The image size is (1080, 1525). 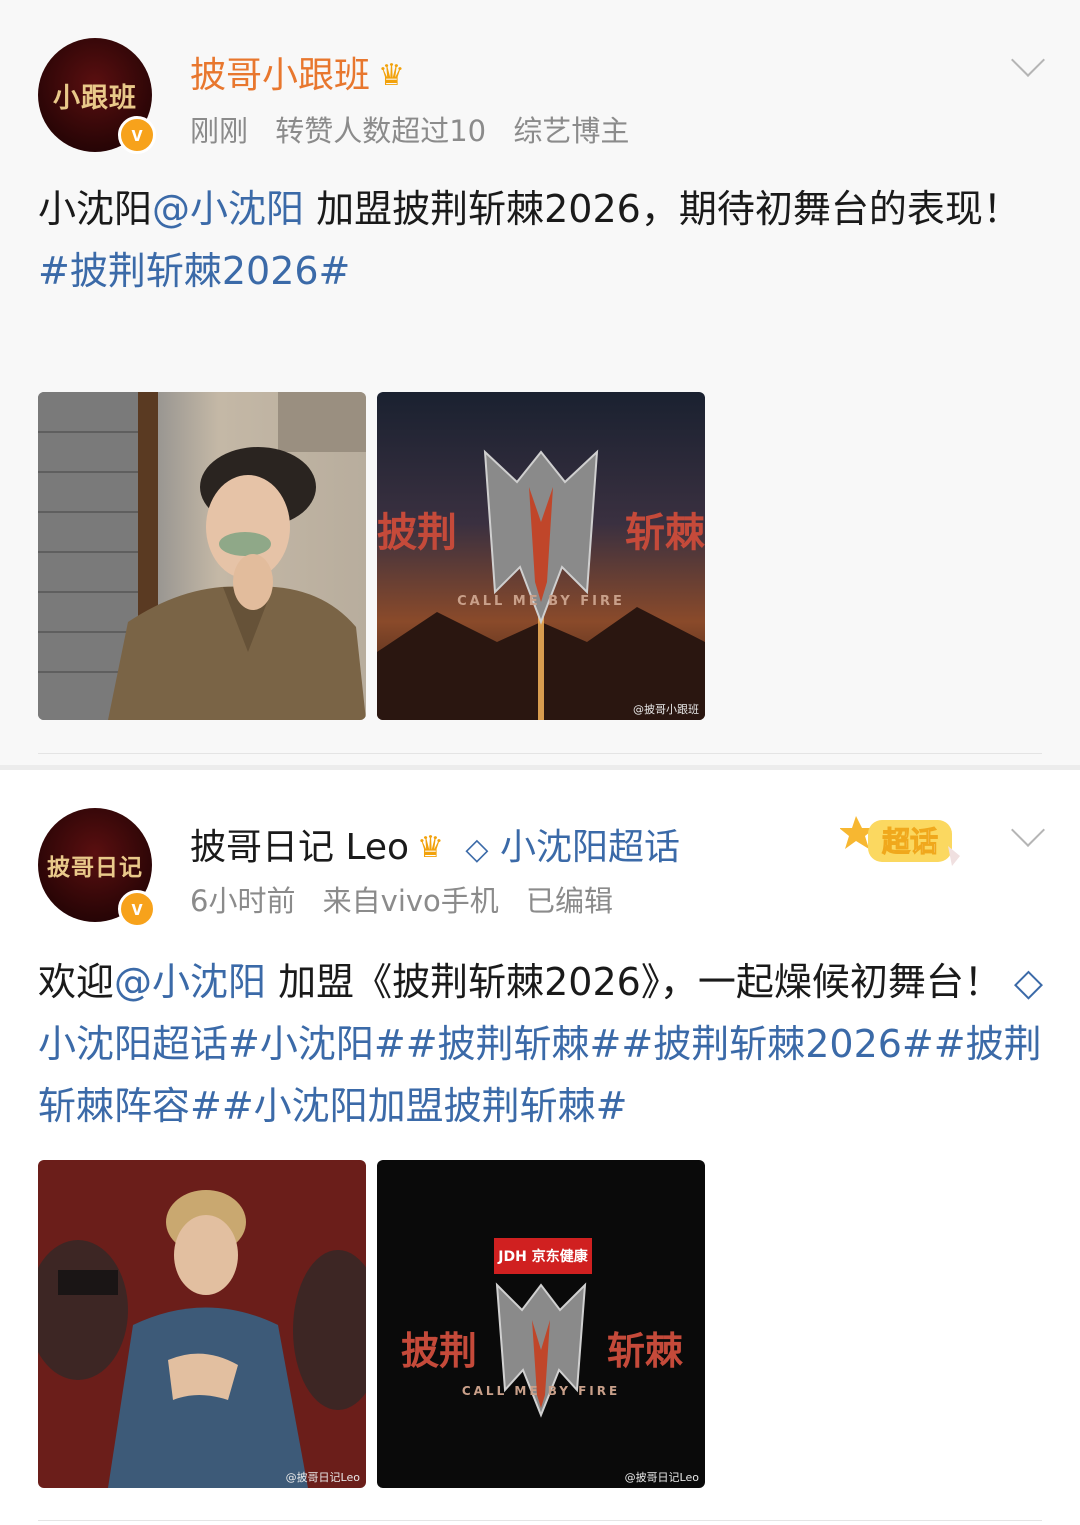 What do you see at coordinates (529, 240) in the screenshot?
I see `post-text: 小沈阳@小沈阳 加盟披荆斩棘2026，期待初舞台的表现！ #披荆斩棘2026#` at bounding box center [529, 240].